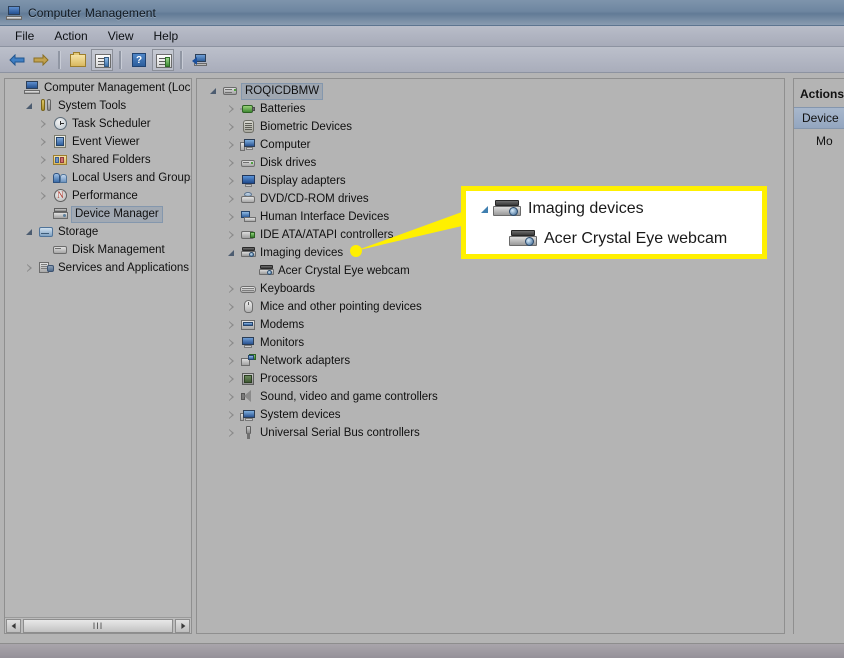 This screenshot has height=658, width=844. I want to click on action-pane-icon, so click(164, 60).